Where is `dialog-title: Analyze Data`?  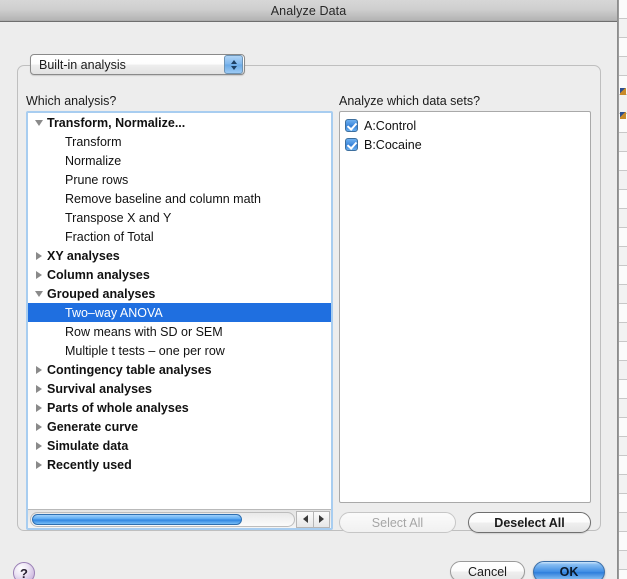 dialog-title: Analyze Data is located at coordinates (308, 10).